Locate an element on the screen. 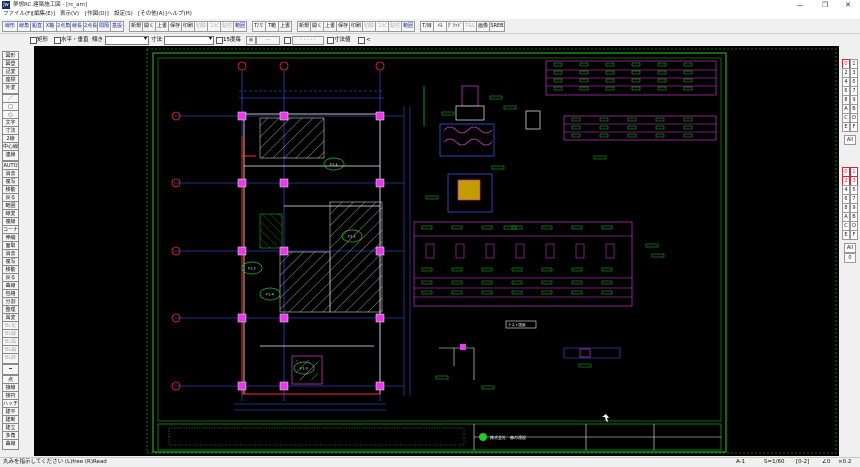 This screenshot has height=467, width=860. title-block is located at coordinates (439, 437).